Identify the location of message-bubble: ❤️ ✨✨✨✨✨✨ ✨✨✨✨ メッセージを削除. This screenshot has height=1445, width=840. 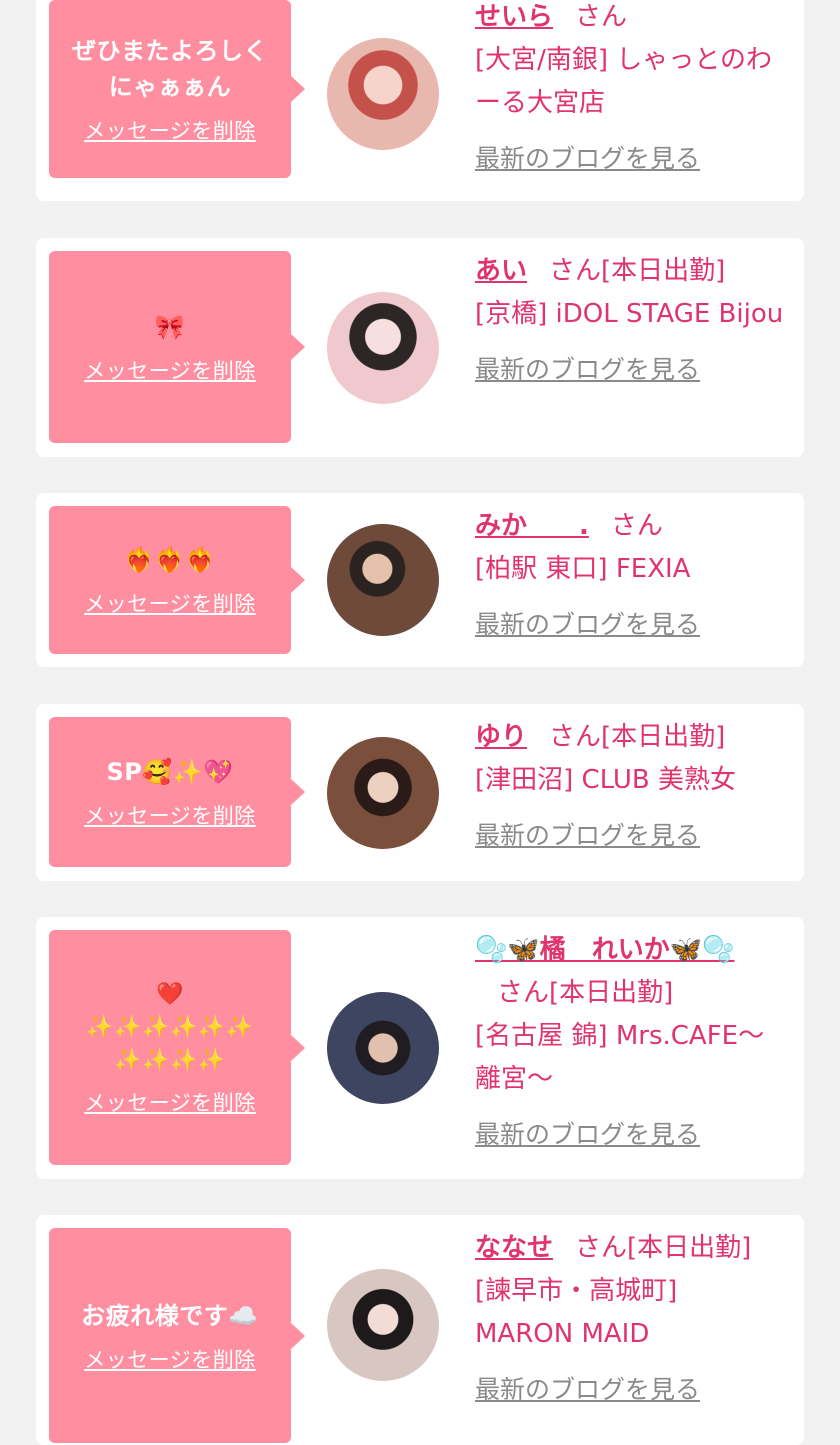
(177, 1047).